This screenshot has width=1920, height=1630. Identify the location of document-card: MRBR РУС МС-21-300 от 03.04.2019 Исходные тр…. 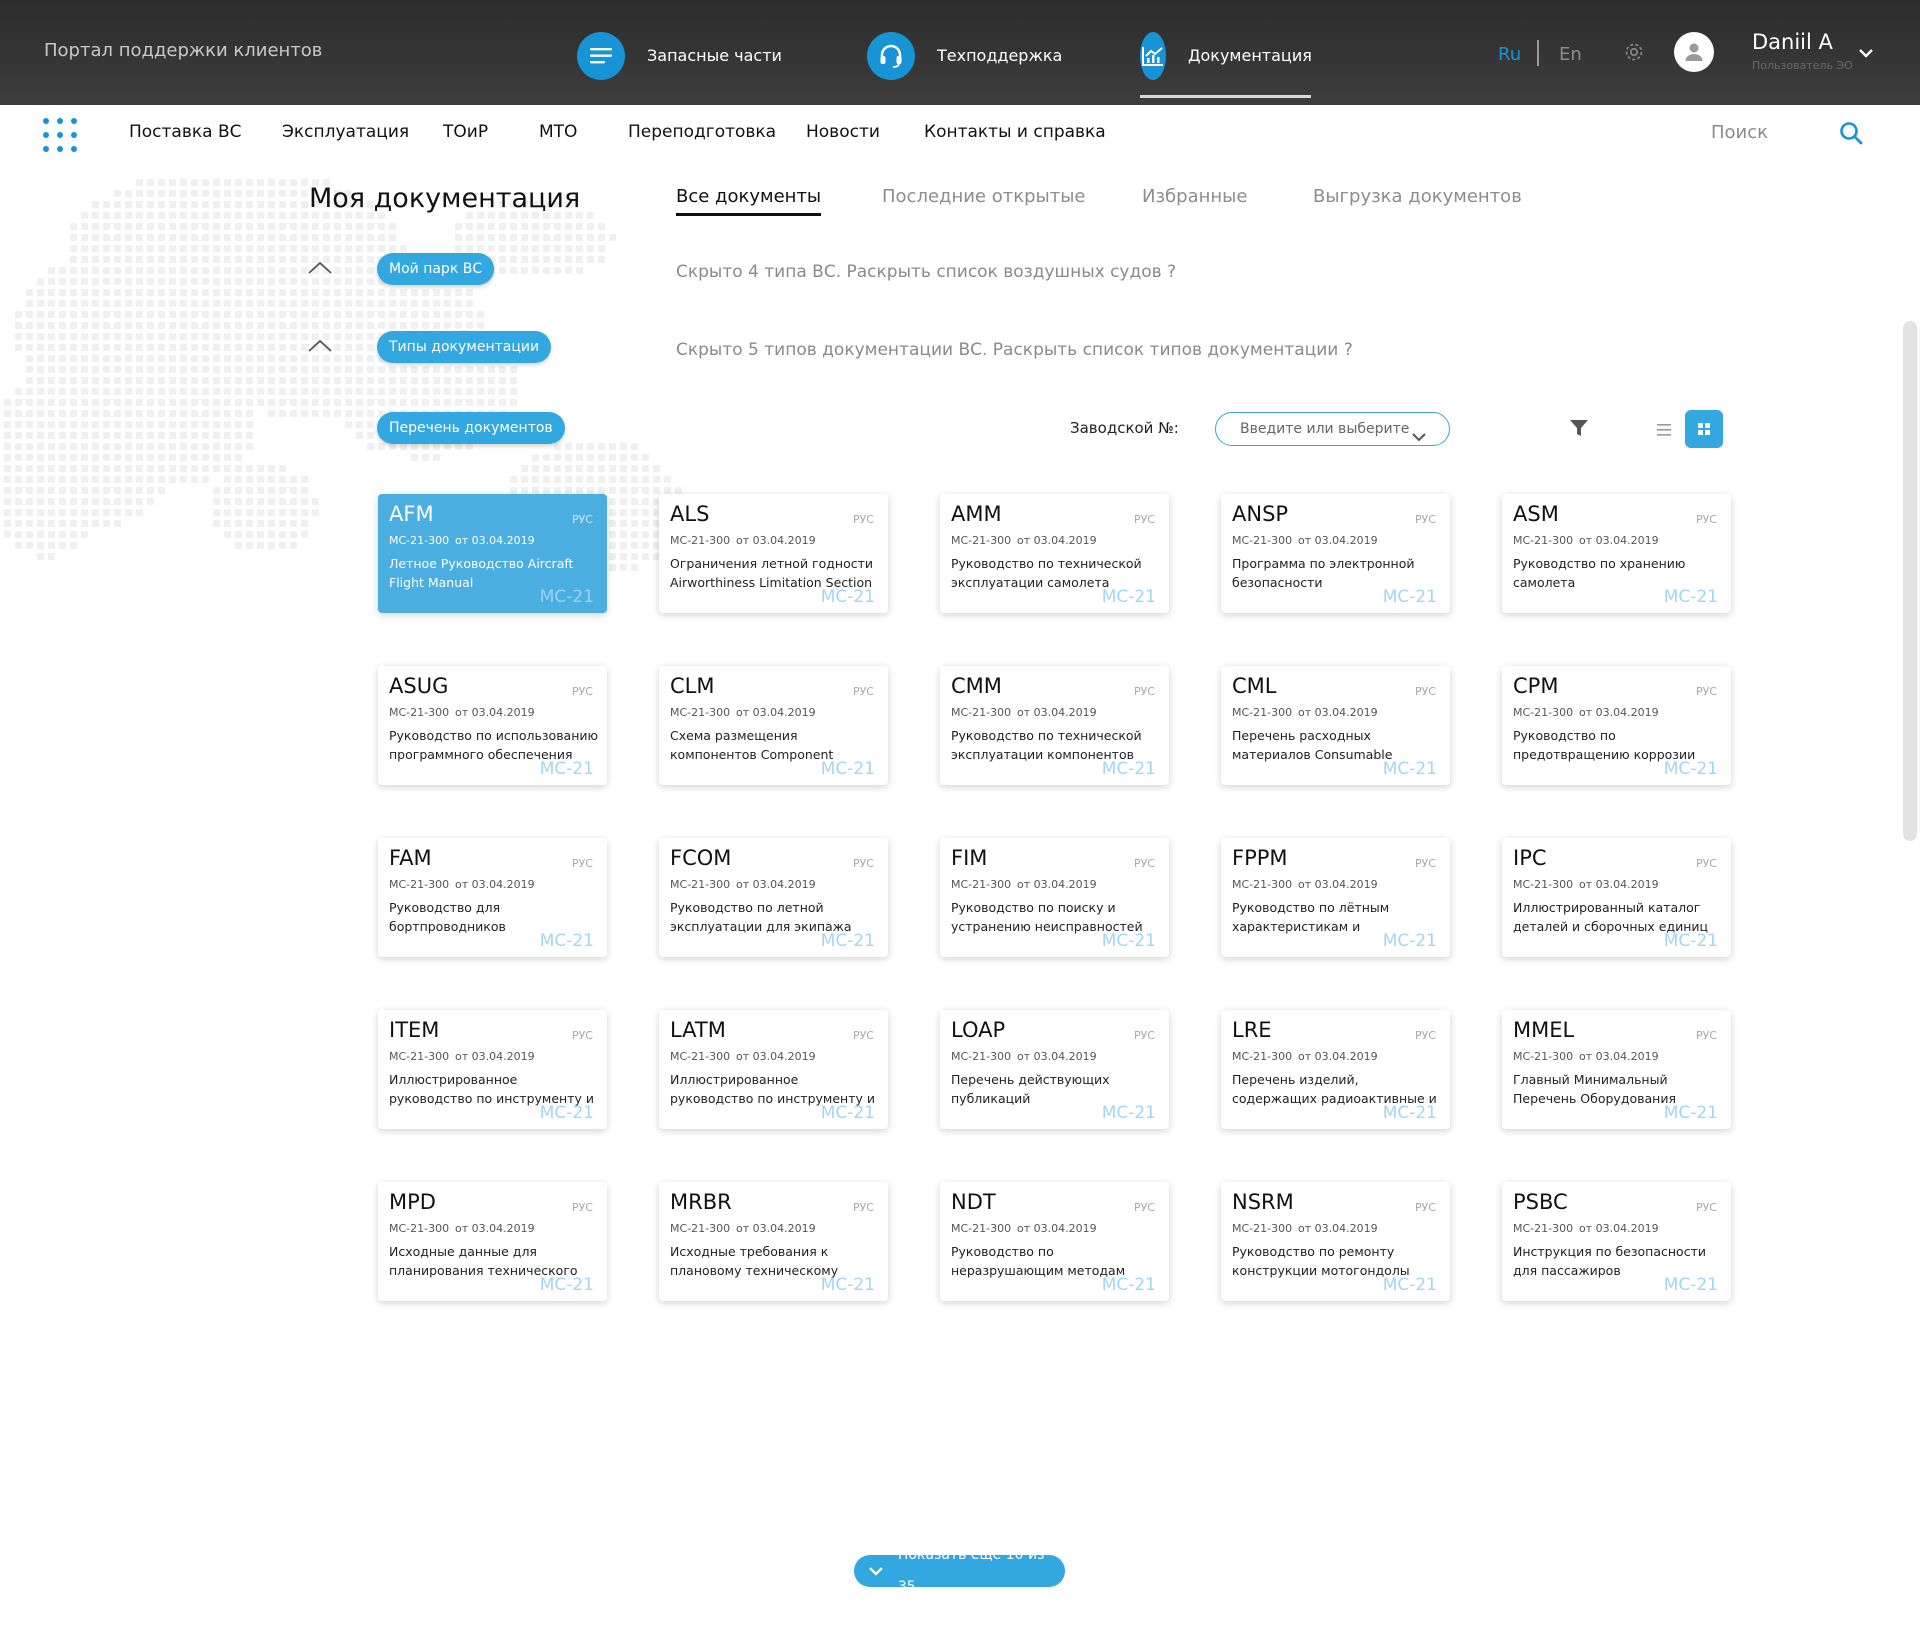
(773, 1241).